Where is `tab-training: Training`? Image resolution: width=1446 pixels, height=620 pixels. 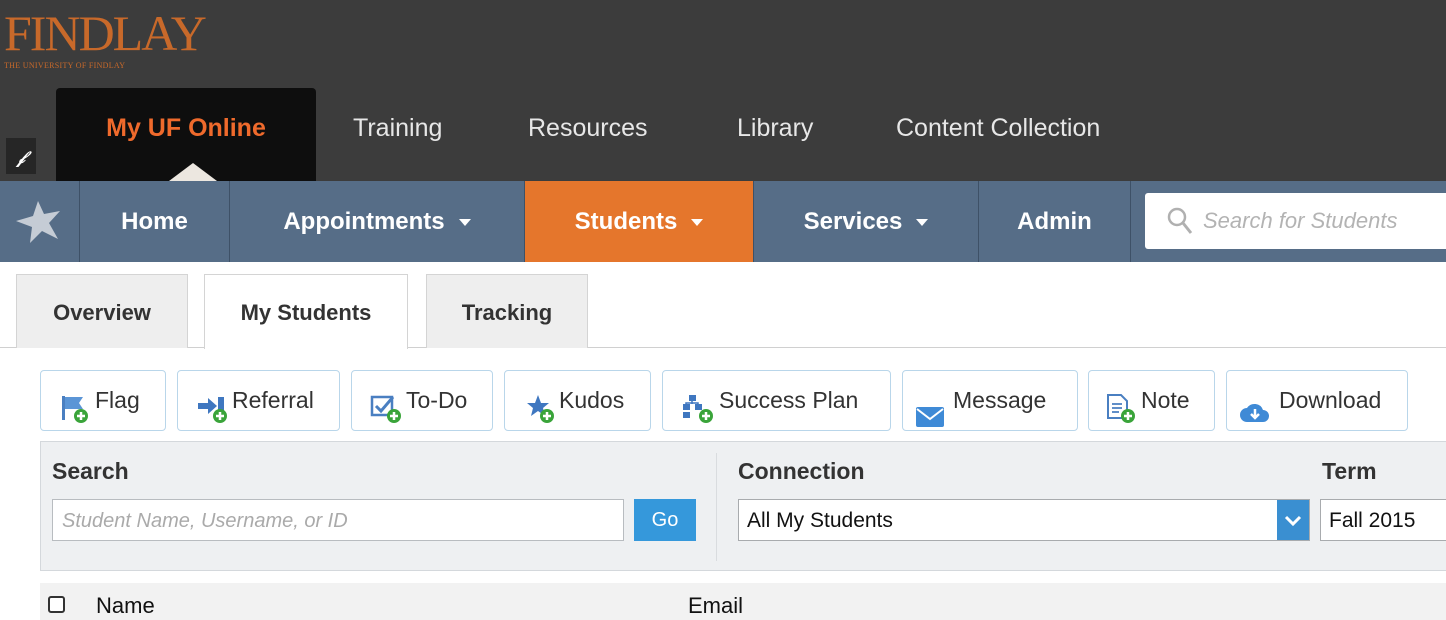 tab-training: Training is located at coordinates (397, 128).